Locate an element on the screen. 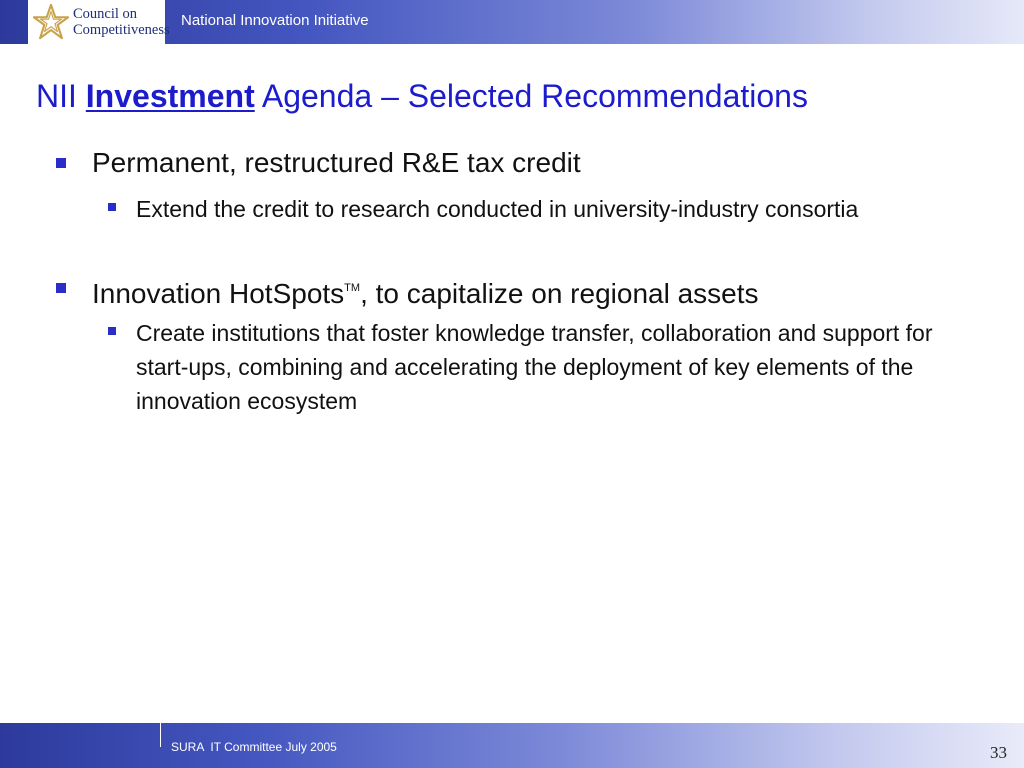 The height and width of the screenshot is (768, 1024). council-logo: Council on Competitiveness is located at coordinates (99, 22).